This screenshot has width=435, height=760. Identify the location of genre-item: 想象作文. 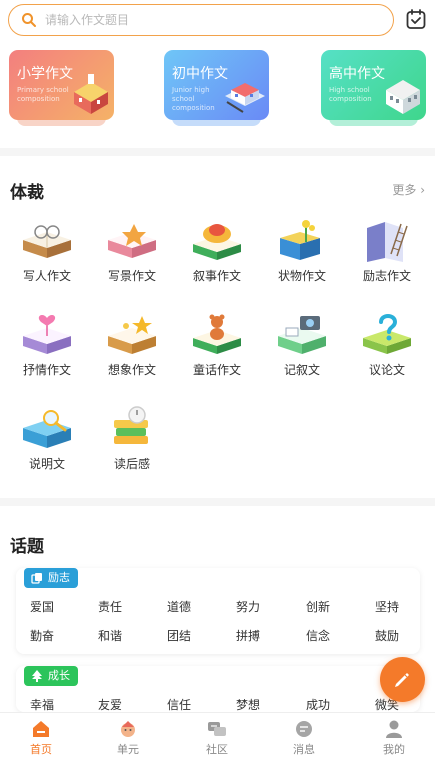
(132, 356).